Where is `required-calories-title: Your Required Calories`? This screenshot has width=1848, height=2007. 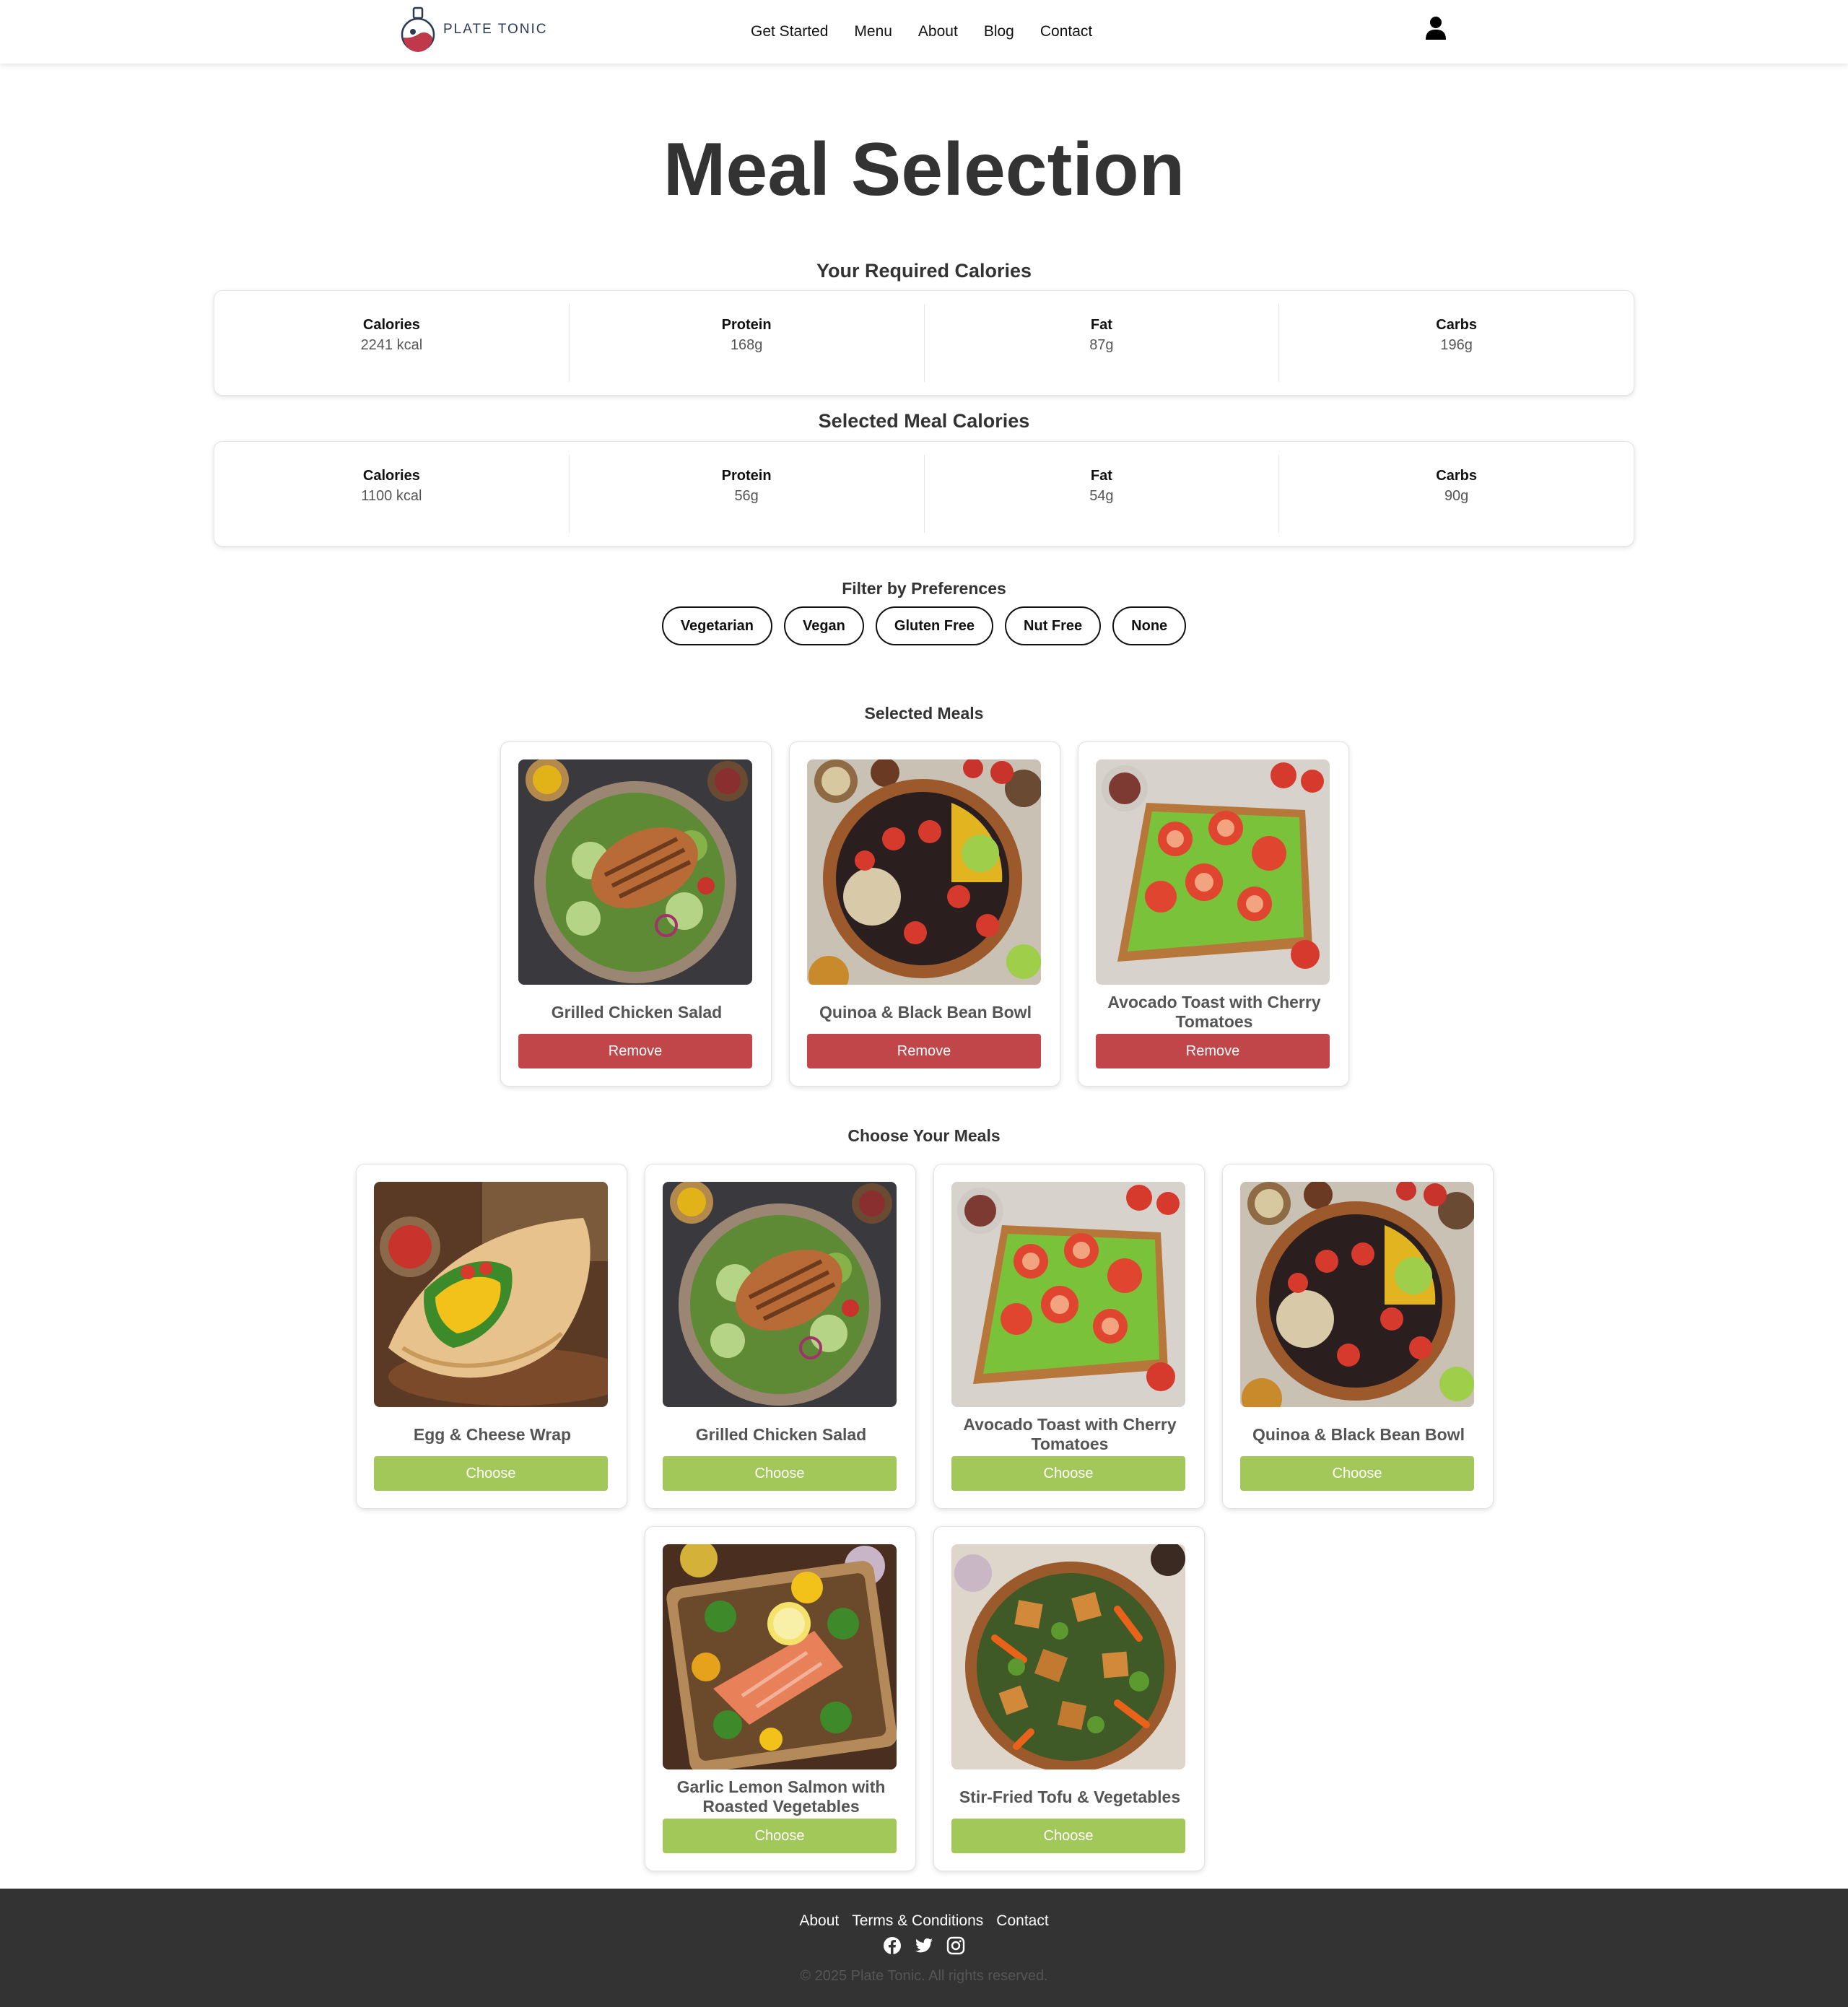
required-calories-title: Your Required Calories is located at coordinates (924, 271).